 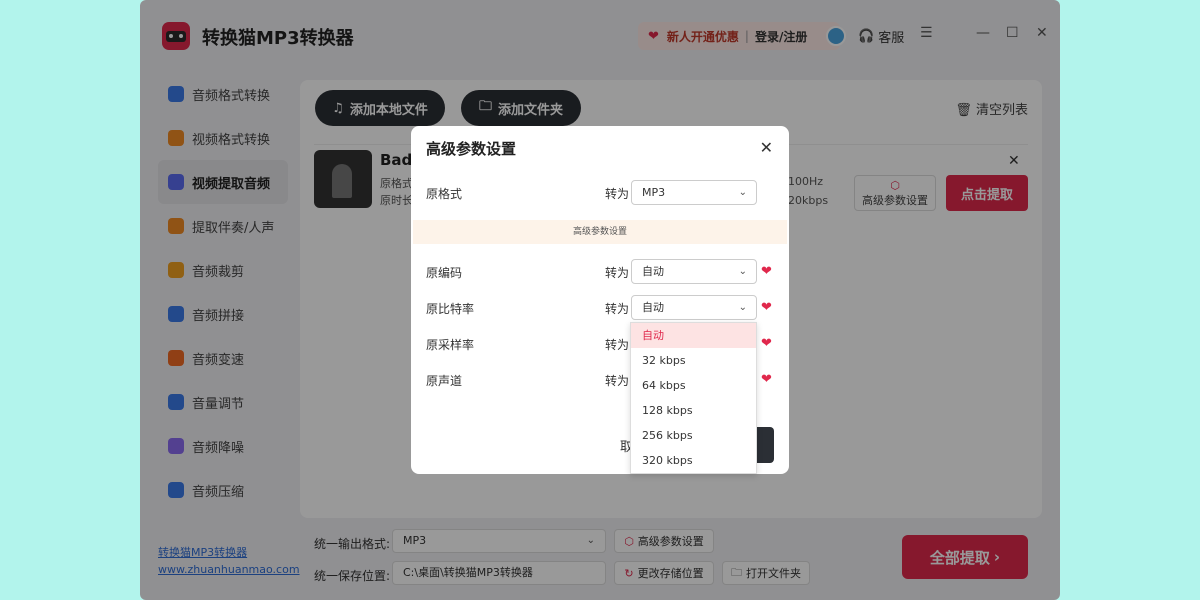 What do you see at coordinates (444, 381) in the screenshot?
I see `channel-label: 原声道` at bounding box center [444, 381].